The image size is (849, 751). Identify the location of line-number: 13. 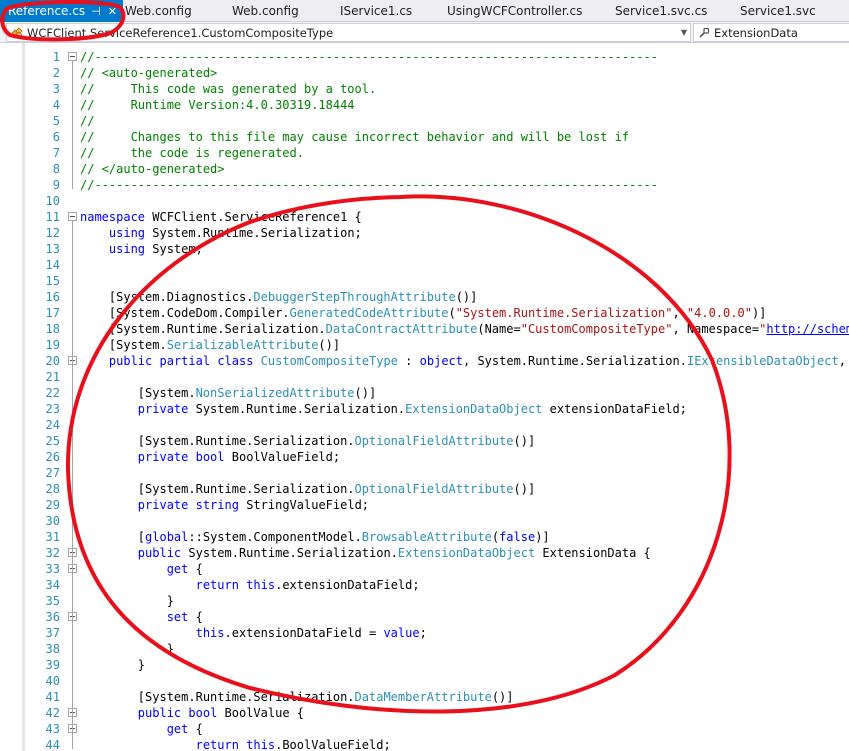
(52, 249).